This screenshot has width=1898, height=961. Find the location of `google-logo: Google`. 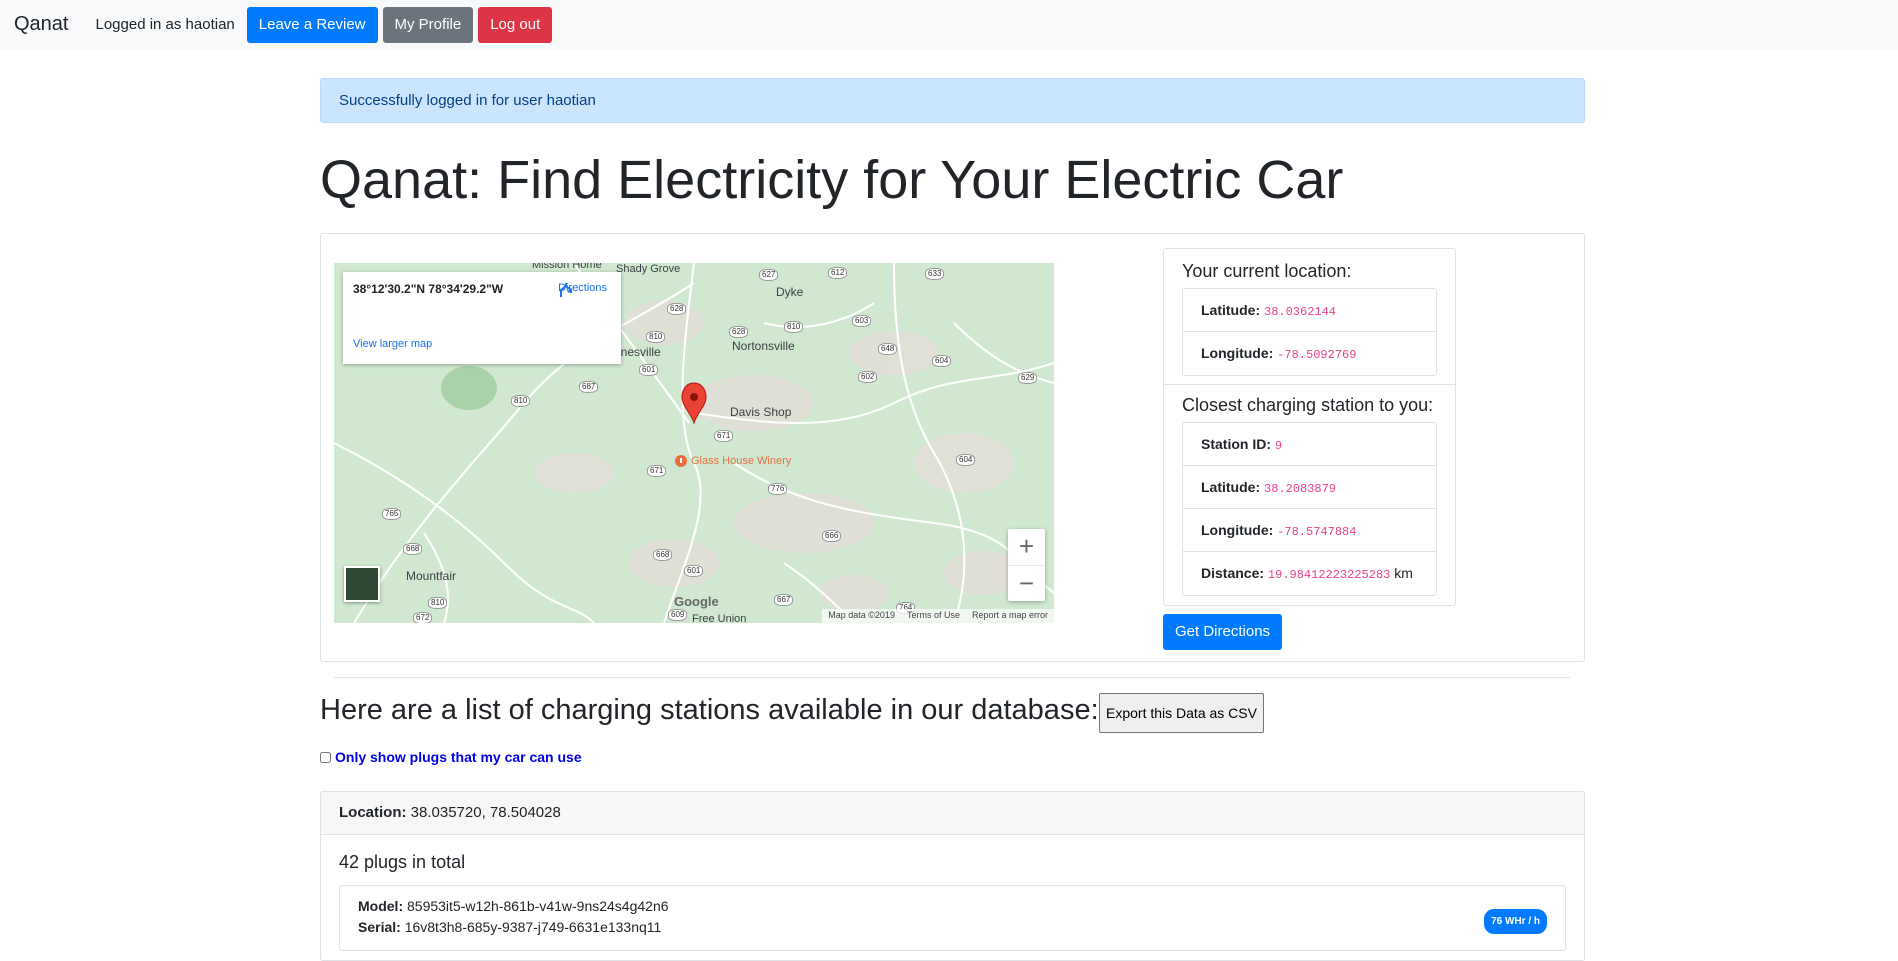

google-logo: Google is located at coordinates (696, 601).